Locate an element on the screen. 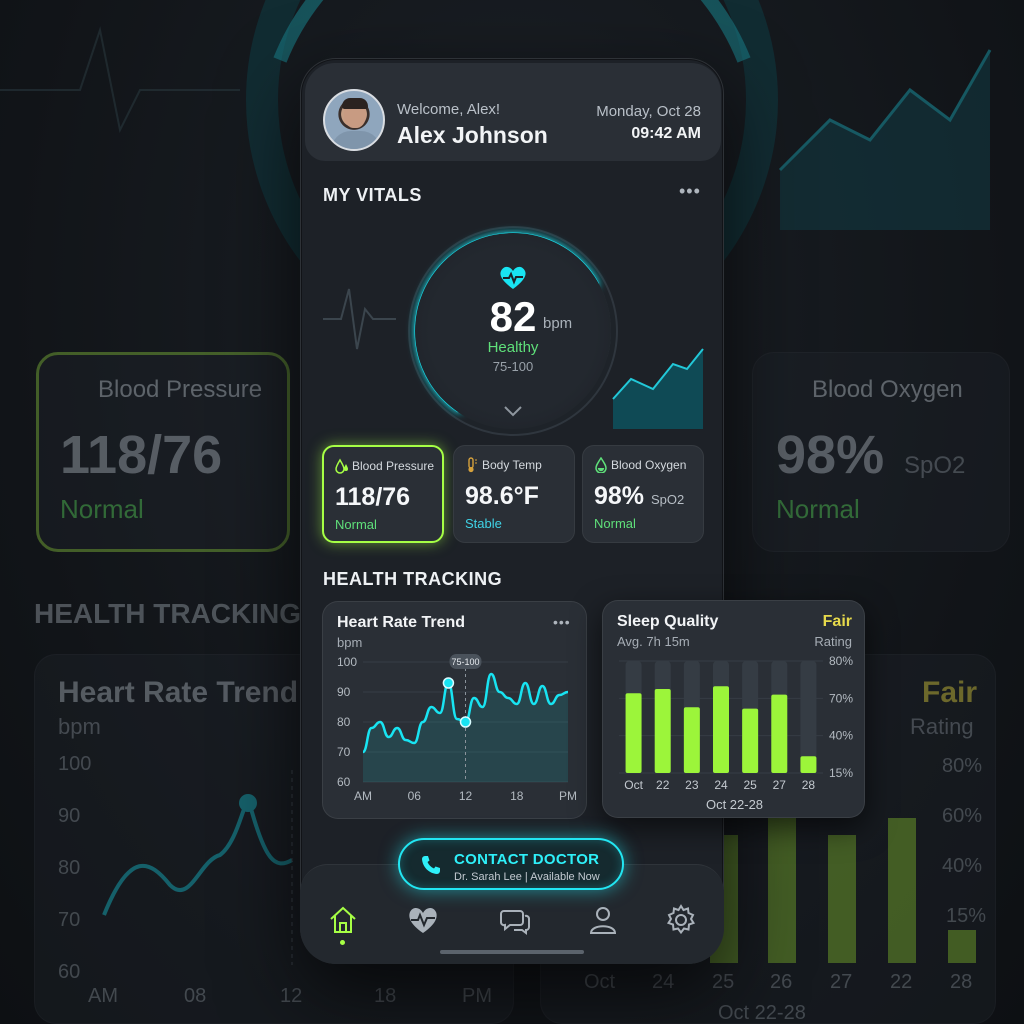 The width and height of the screenshot is (1024, 1024). oxygen-unit: SpO2 is located at coordinates (668, 499).